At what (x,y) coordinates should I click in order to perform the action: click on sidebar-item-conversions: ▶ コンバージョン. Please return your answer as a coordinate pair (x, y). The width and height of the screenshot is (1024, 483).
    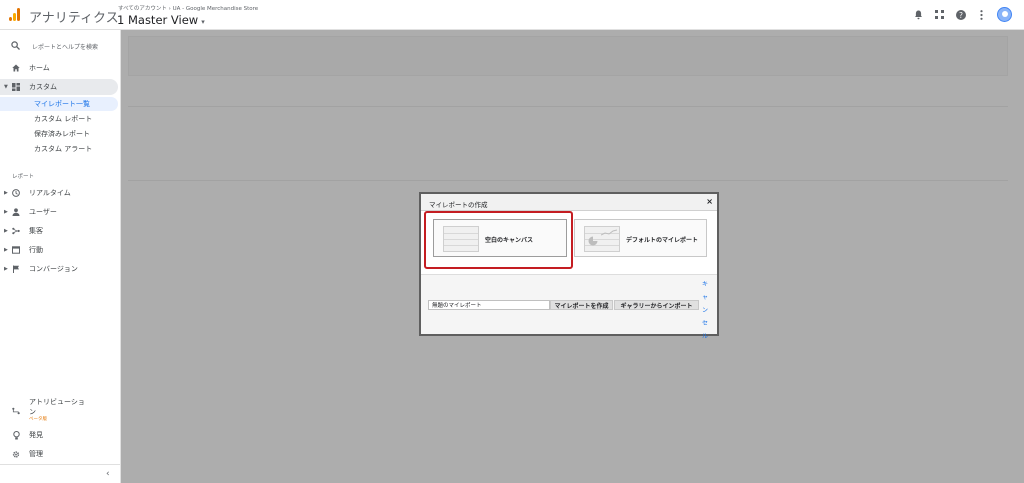
    Looking at the image, I should click on (59, 269).